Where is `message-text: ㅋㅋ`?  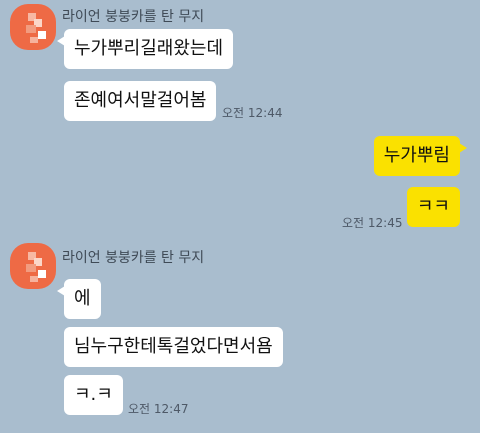 message-text: ㅋㅋ is located at coordinates (433, 206).